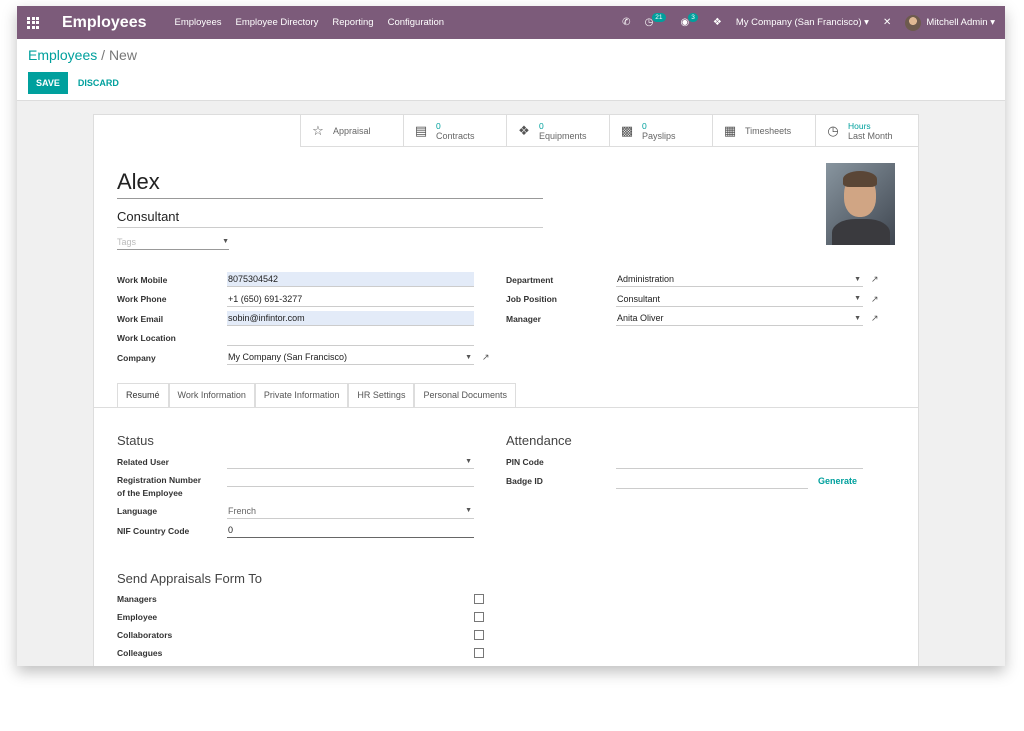 The image size is (1024, 731). I want to click on apps-grid-icon, so click(34, 22).